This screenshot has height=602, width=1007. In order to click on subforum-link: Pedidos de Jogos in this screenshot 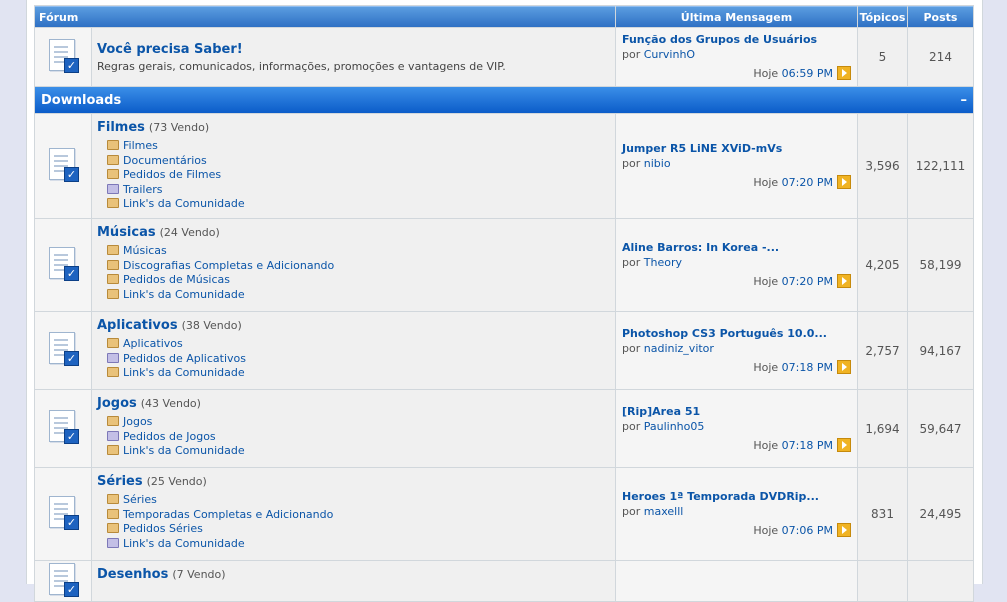, I will do `click(169, 436)`.